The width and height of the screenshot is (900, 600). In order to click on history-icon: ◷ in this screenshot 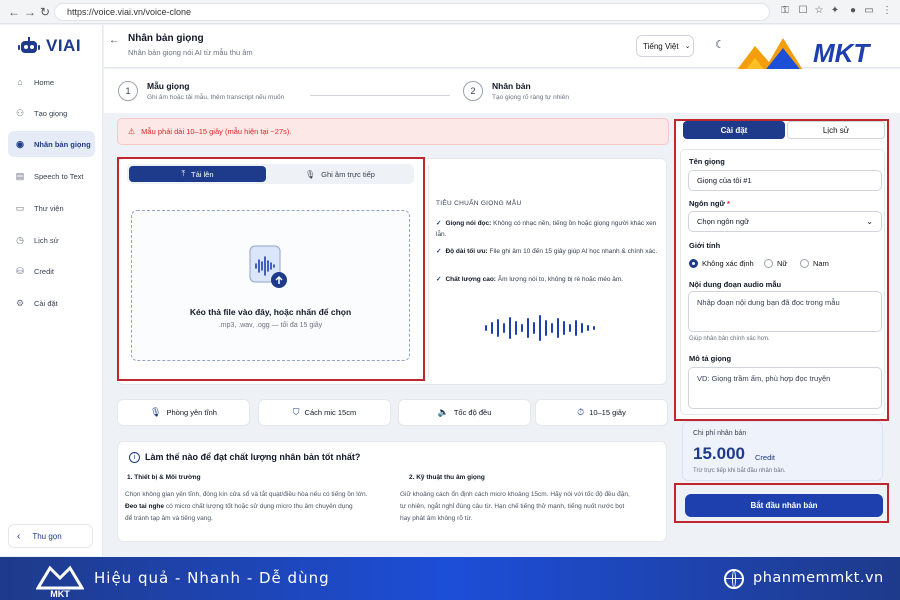, I will do `click(20, 240)`.